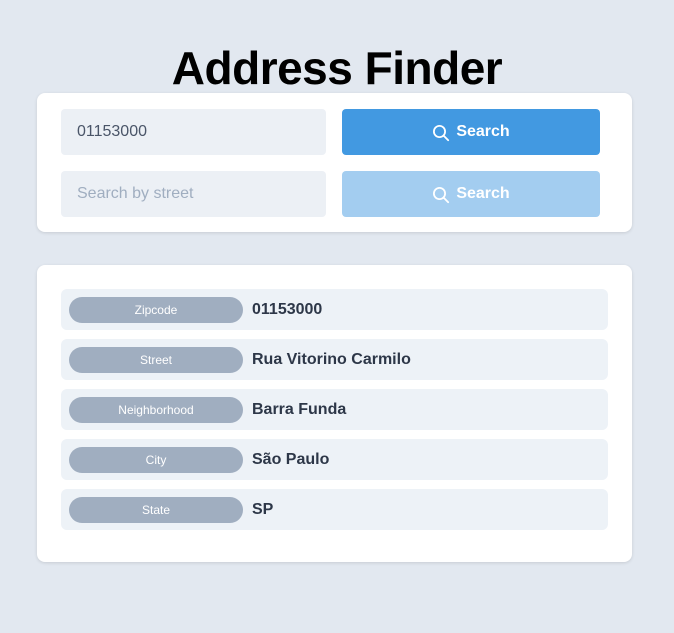 This screenshot has height=633, width=674. Describe the element at coordinates (291, 459) in the screenshot. I see `city-value: São Paulo` at that location.